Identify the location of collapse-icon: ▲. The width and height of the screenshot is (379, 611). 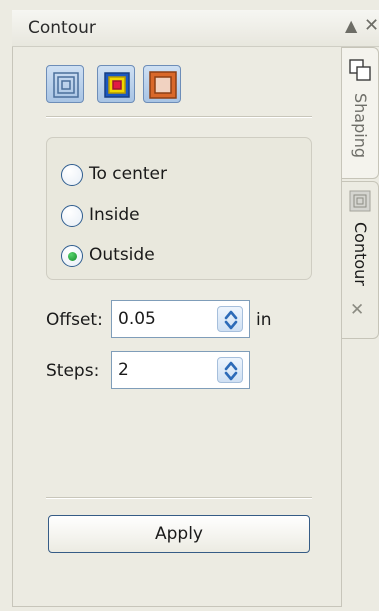
(351, 25).